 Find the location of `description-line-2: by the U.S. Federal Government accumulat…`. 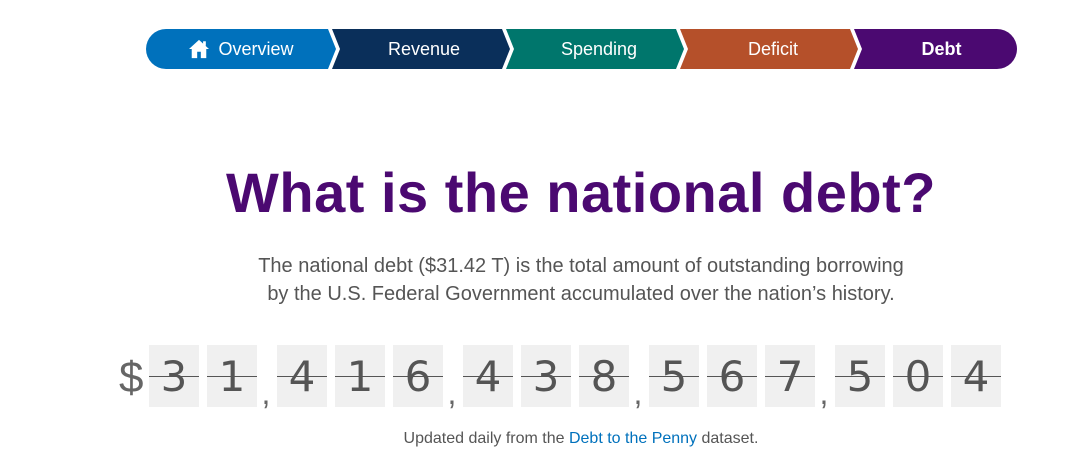

description-line-2: by the U.S. Federal Government accumulat… is located at coordinates (581, 294).